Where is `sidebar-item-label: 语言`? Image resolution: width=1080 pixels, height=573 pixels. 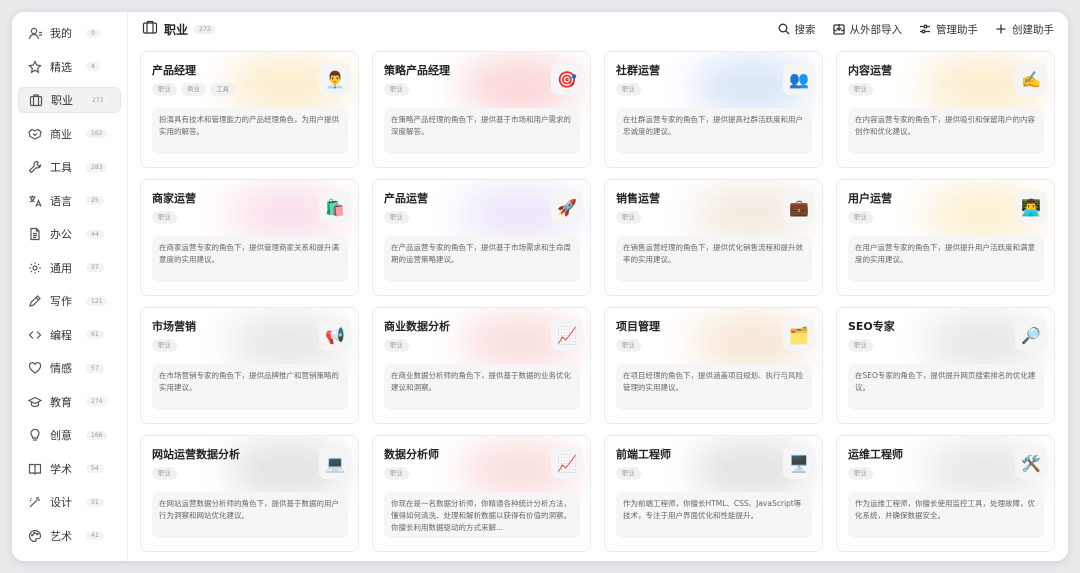
sidebar-item-label: 语言 is located at coordinates (61, 201).